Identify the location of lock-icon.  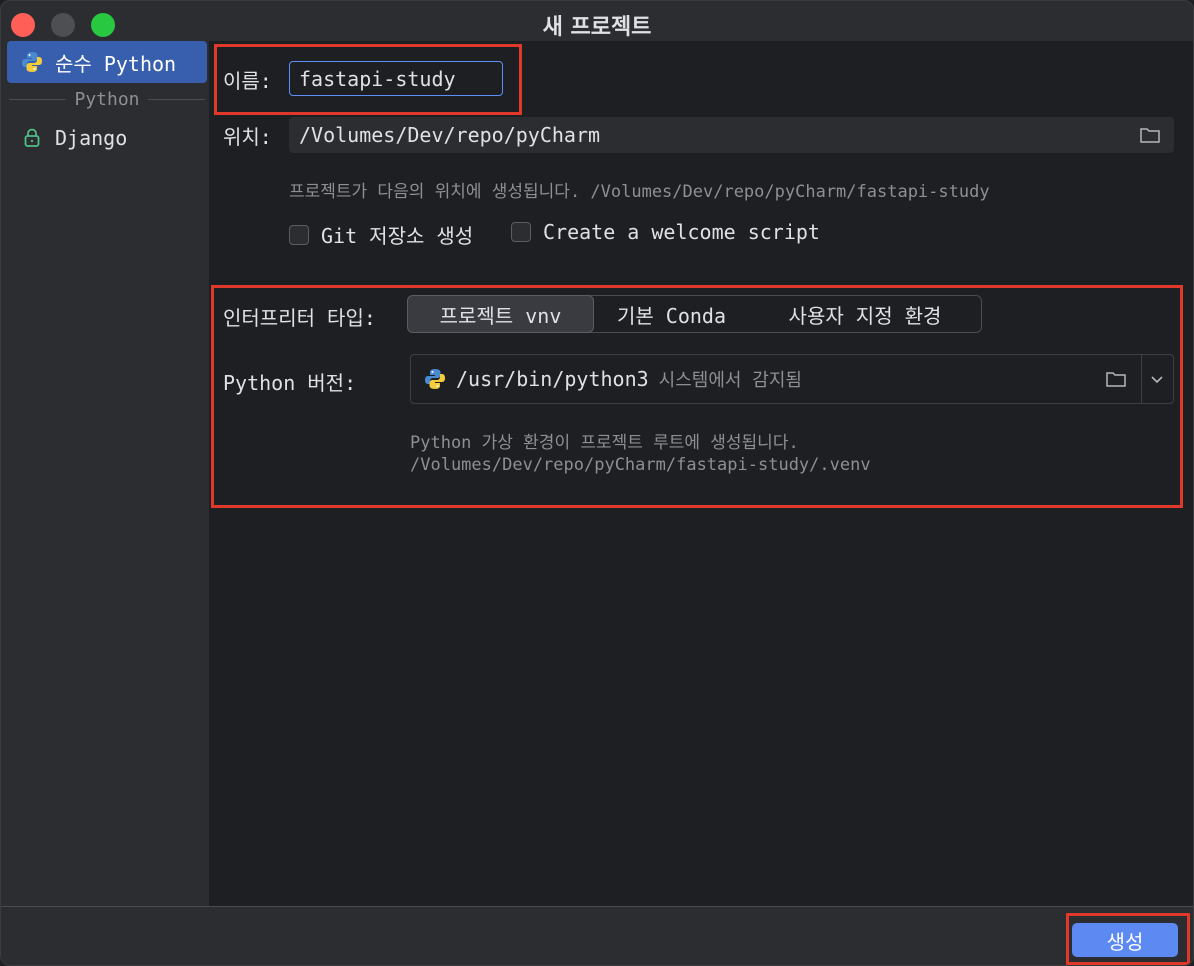
(32, 138).